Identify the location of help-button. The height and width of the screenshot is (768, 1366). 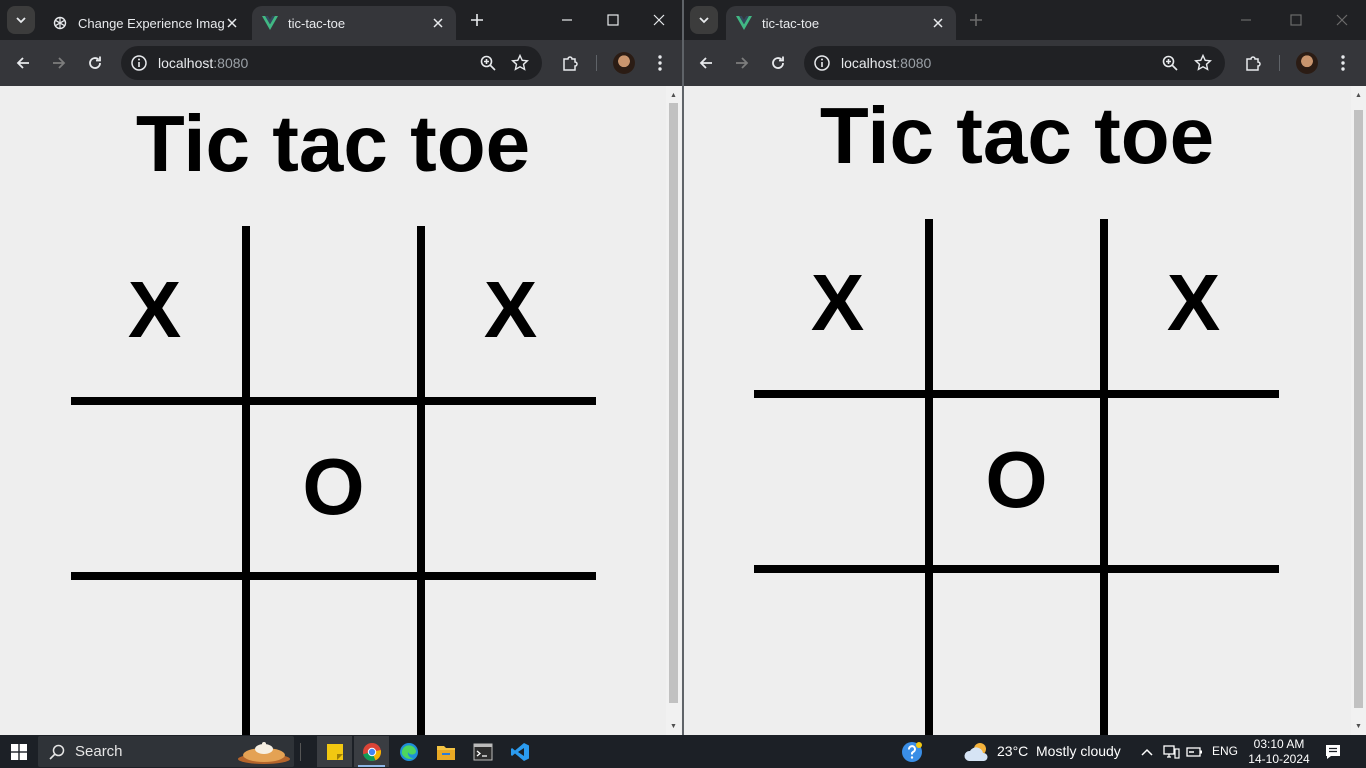
(912, 751).